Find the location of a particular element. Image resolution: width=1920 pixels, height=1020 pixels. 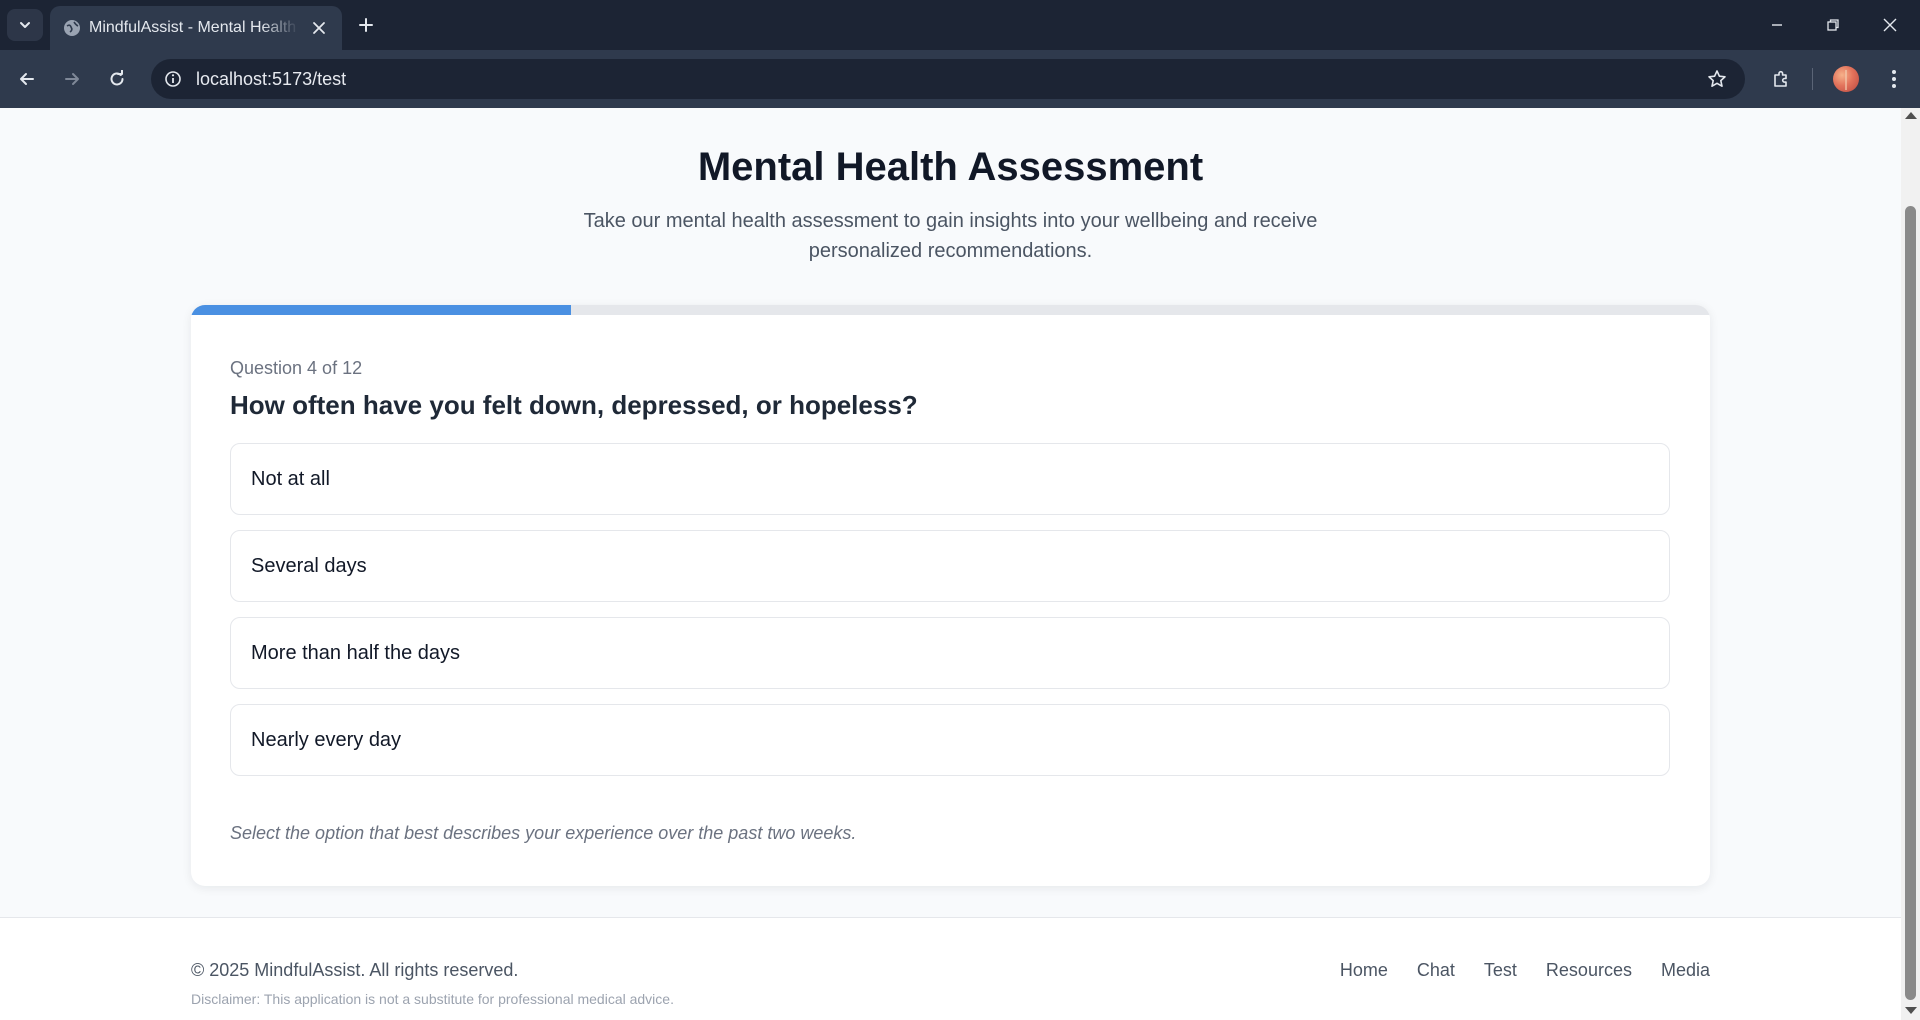

progress-bar is located at coordinates (950, 310).